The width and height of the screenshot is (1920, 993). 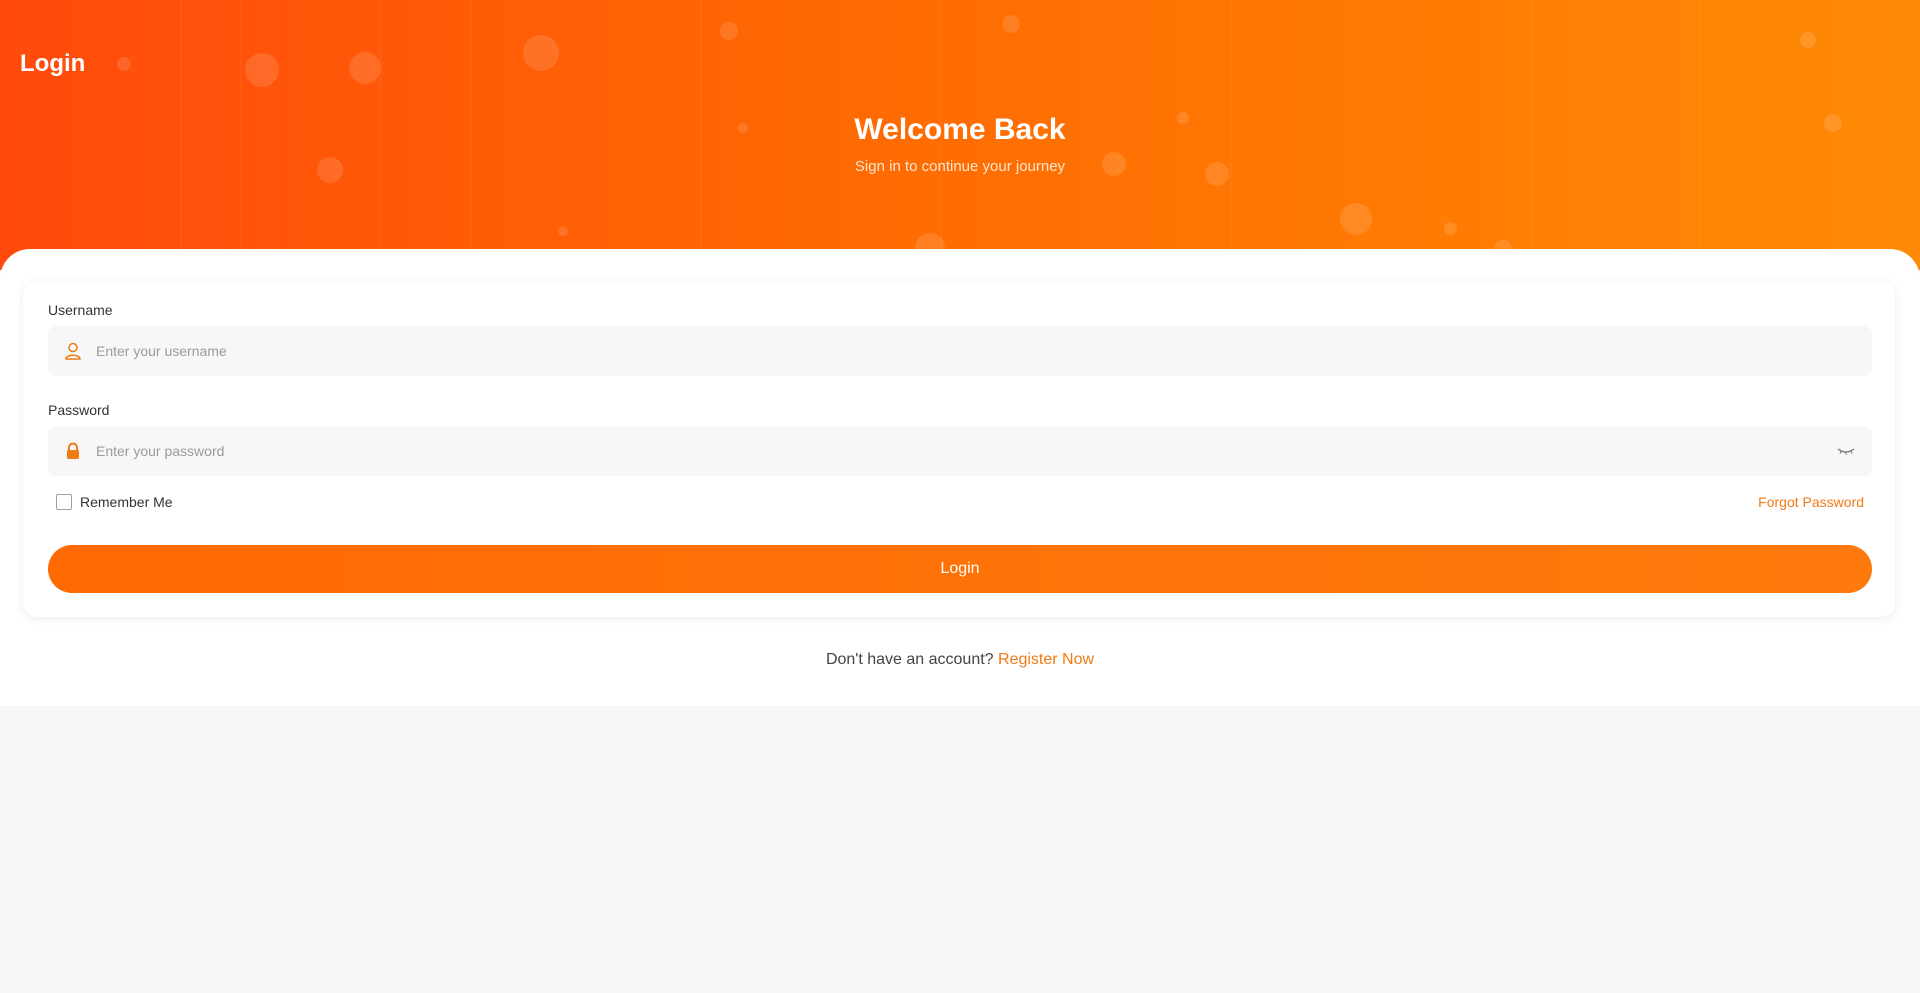 What do you see at coordinates (1046, 659) in the screenshot?
I see `register-now-link: Register Now` at bounding box center [1046, 659].